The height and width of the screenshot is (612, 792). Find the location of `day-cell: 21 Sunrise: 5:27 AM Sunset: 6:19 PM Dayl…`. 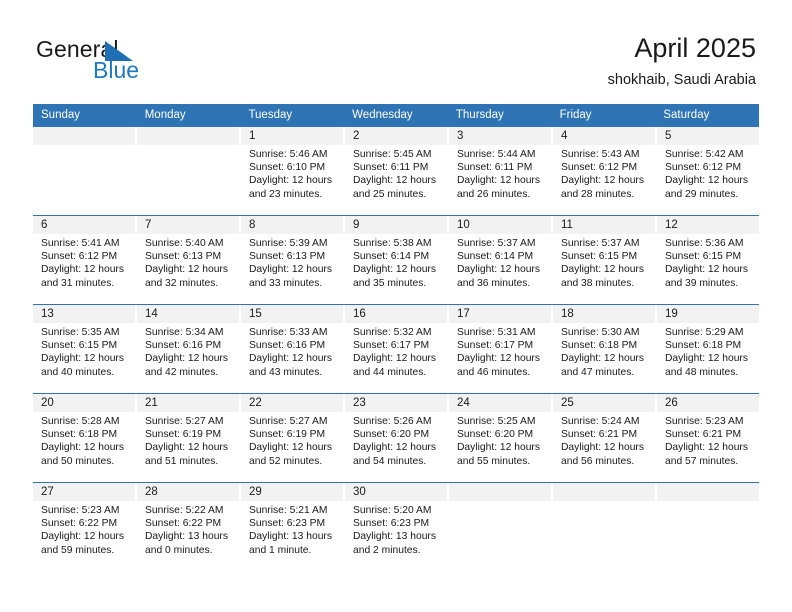

day-cell: 21 Sunrise: 5:27 AM Sunset: 6:19 PM Dayl… is located at coordinates (188, 438).